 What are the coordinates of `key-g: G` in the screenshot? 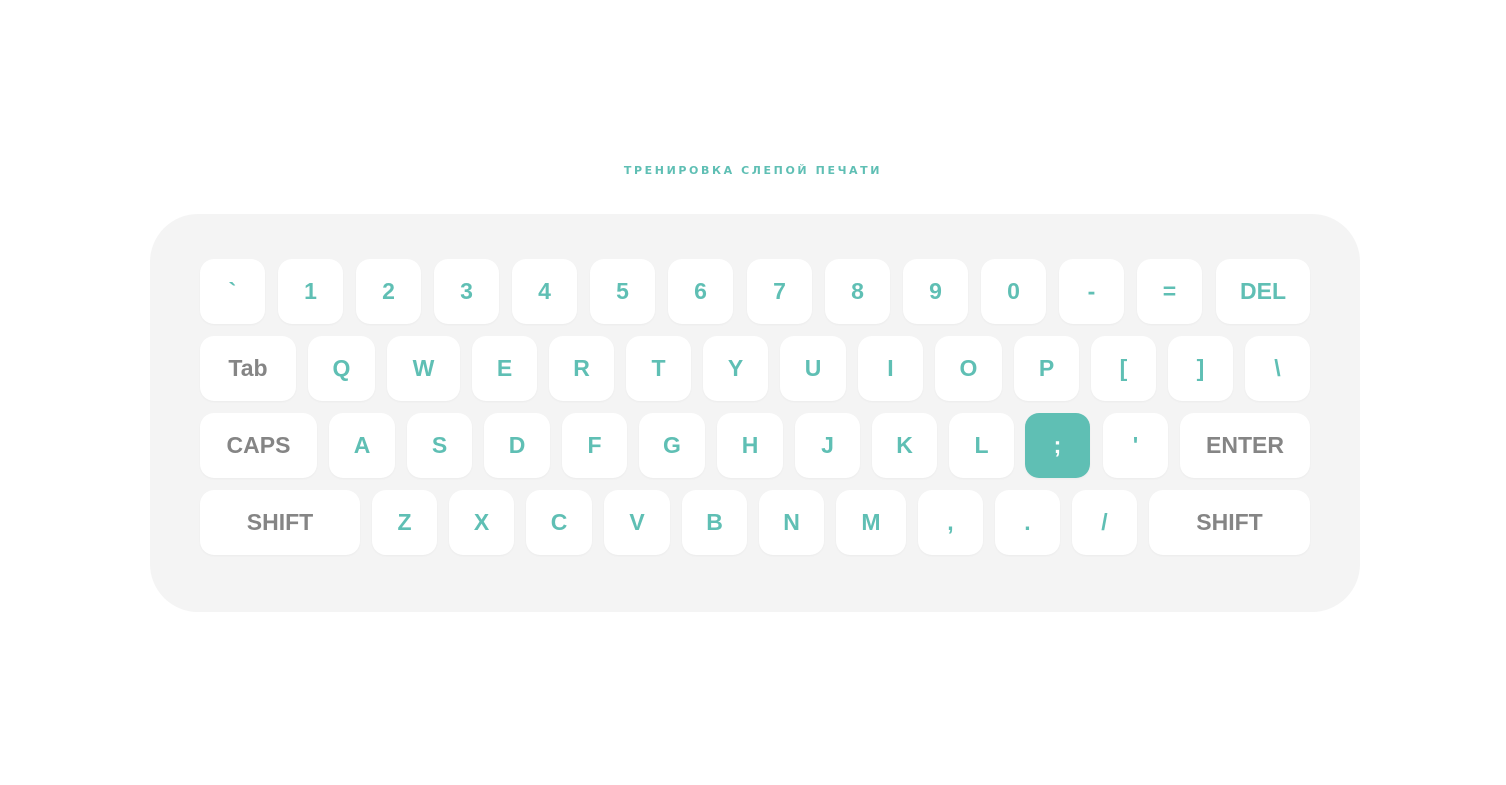 It's located at (672, 445).